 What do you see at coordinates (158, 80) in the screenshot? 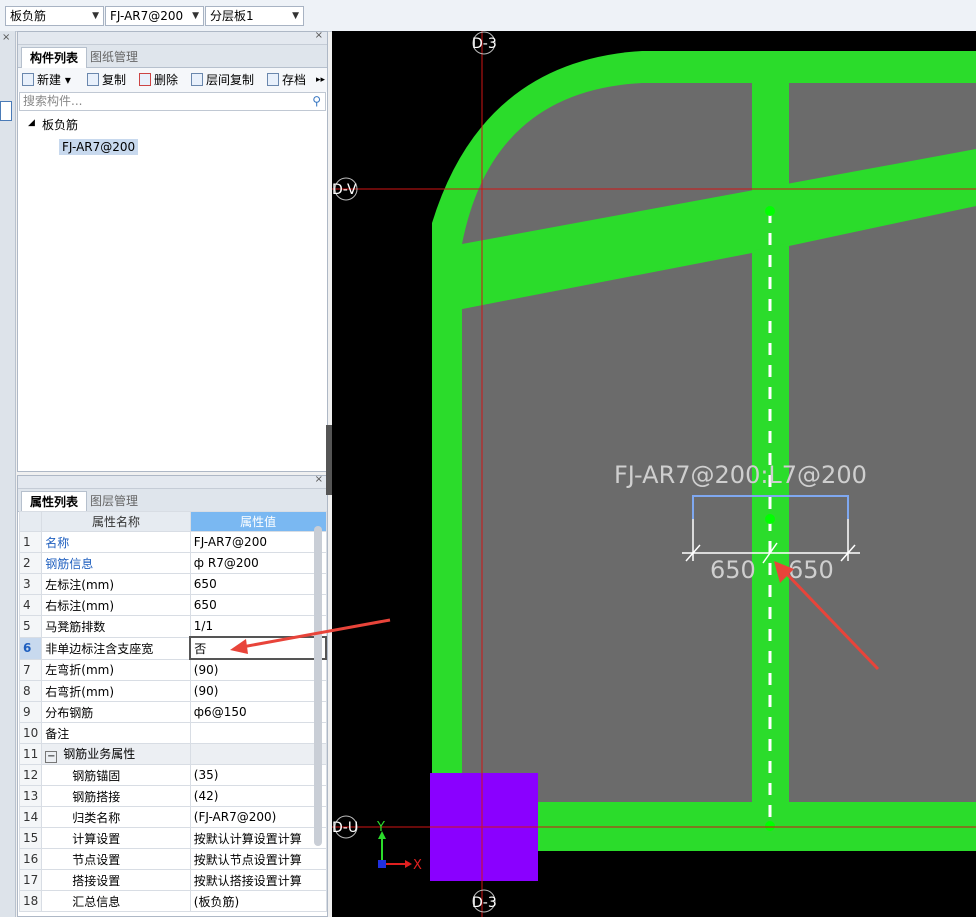
I see `delete-button: 删除` at bounding box center [158, 80].